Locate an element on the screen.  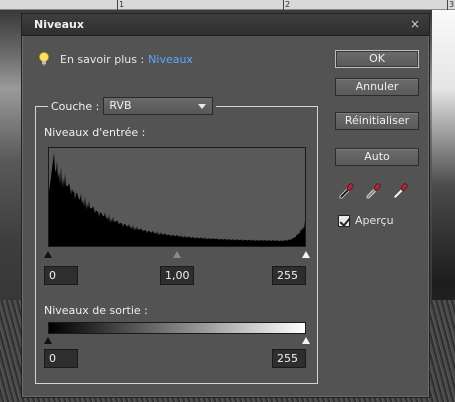
help-link: Niveaux is located at coordinates (170, 59).